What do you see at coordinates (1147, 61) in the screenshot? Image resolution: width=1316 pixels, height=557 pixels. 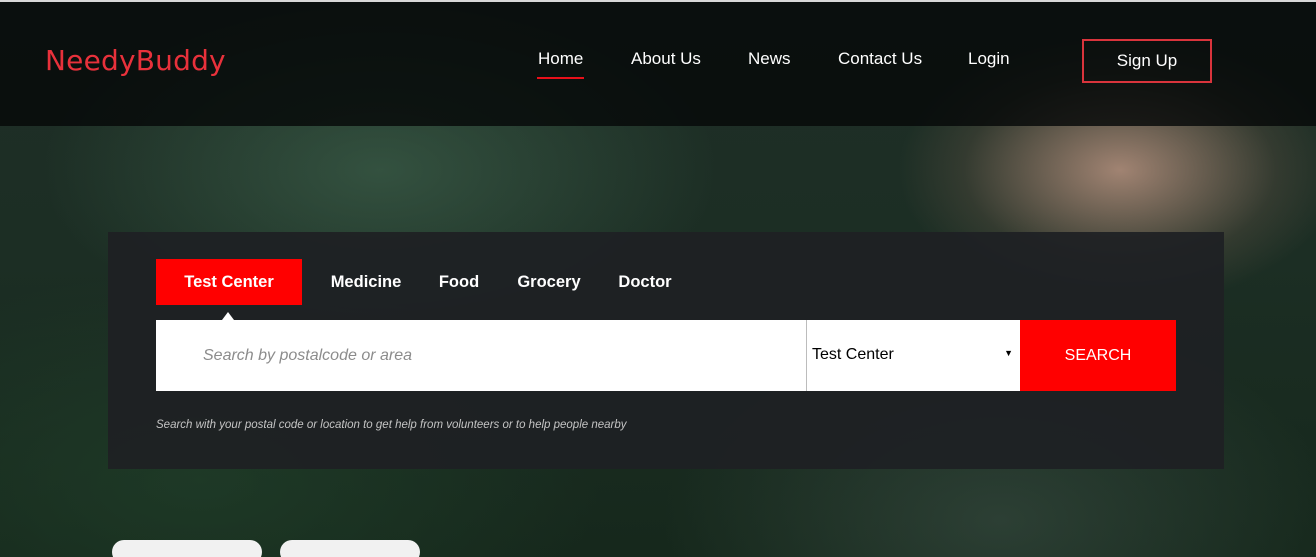 I see `signup-button: Sign Up` at bounding box center [1147, 61].